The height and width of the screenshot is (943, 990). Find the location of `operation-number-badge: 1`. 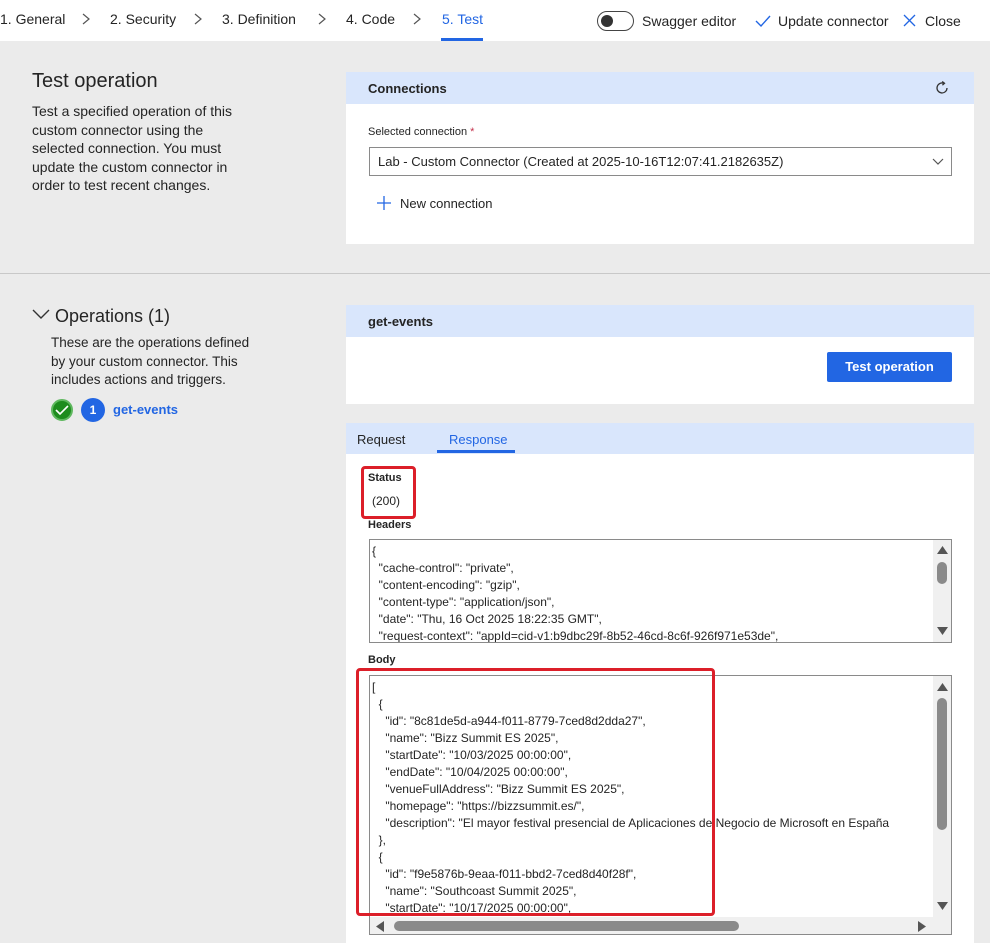

operation-number-badge: 1 is located at coordinates (93, 410).